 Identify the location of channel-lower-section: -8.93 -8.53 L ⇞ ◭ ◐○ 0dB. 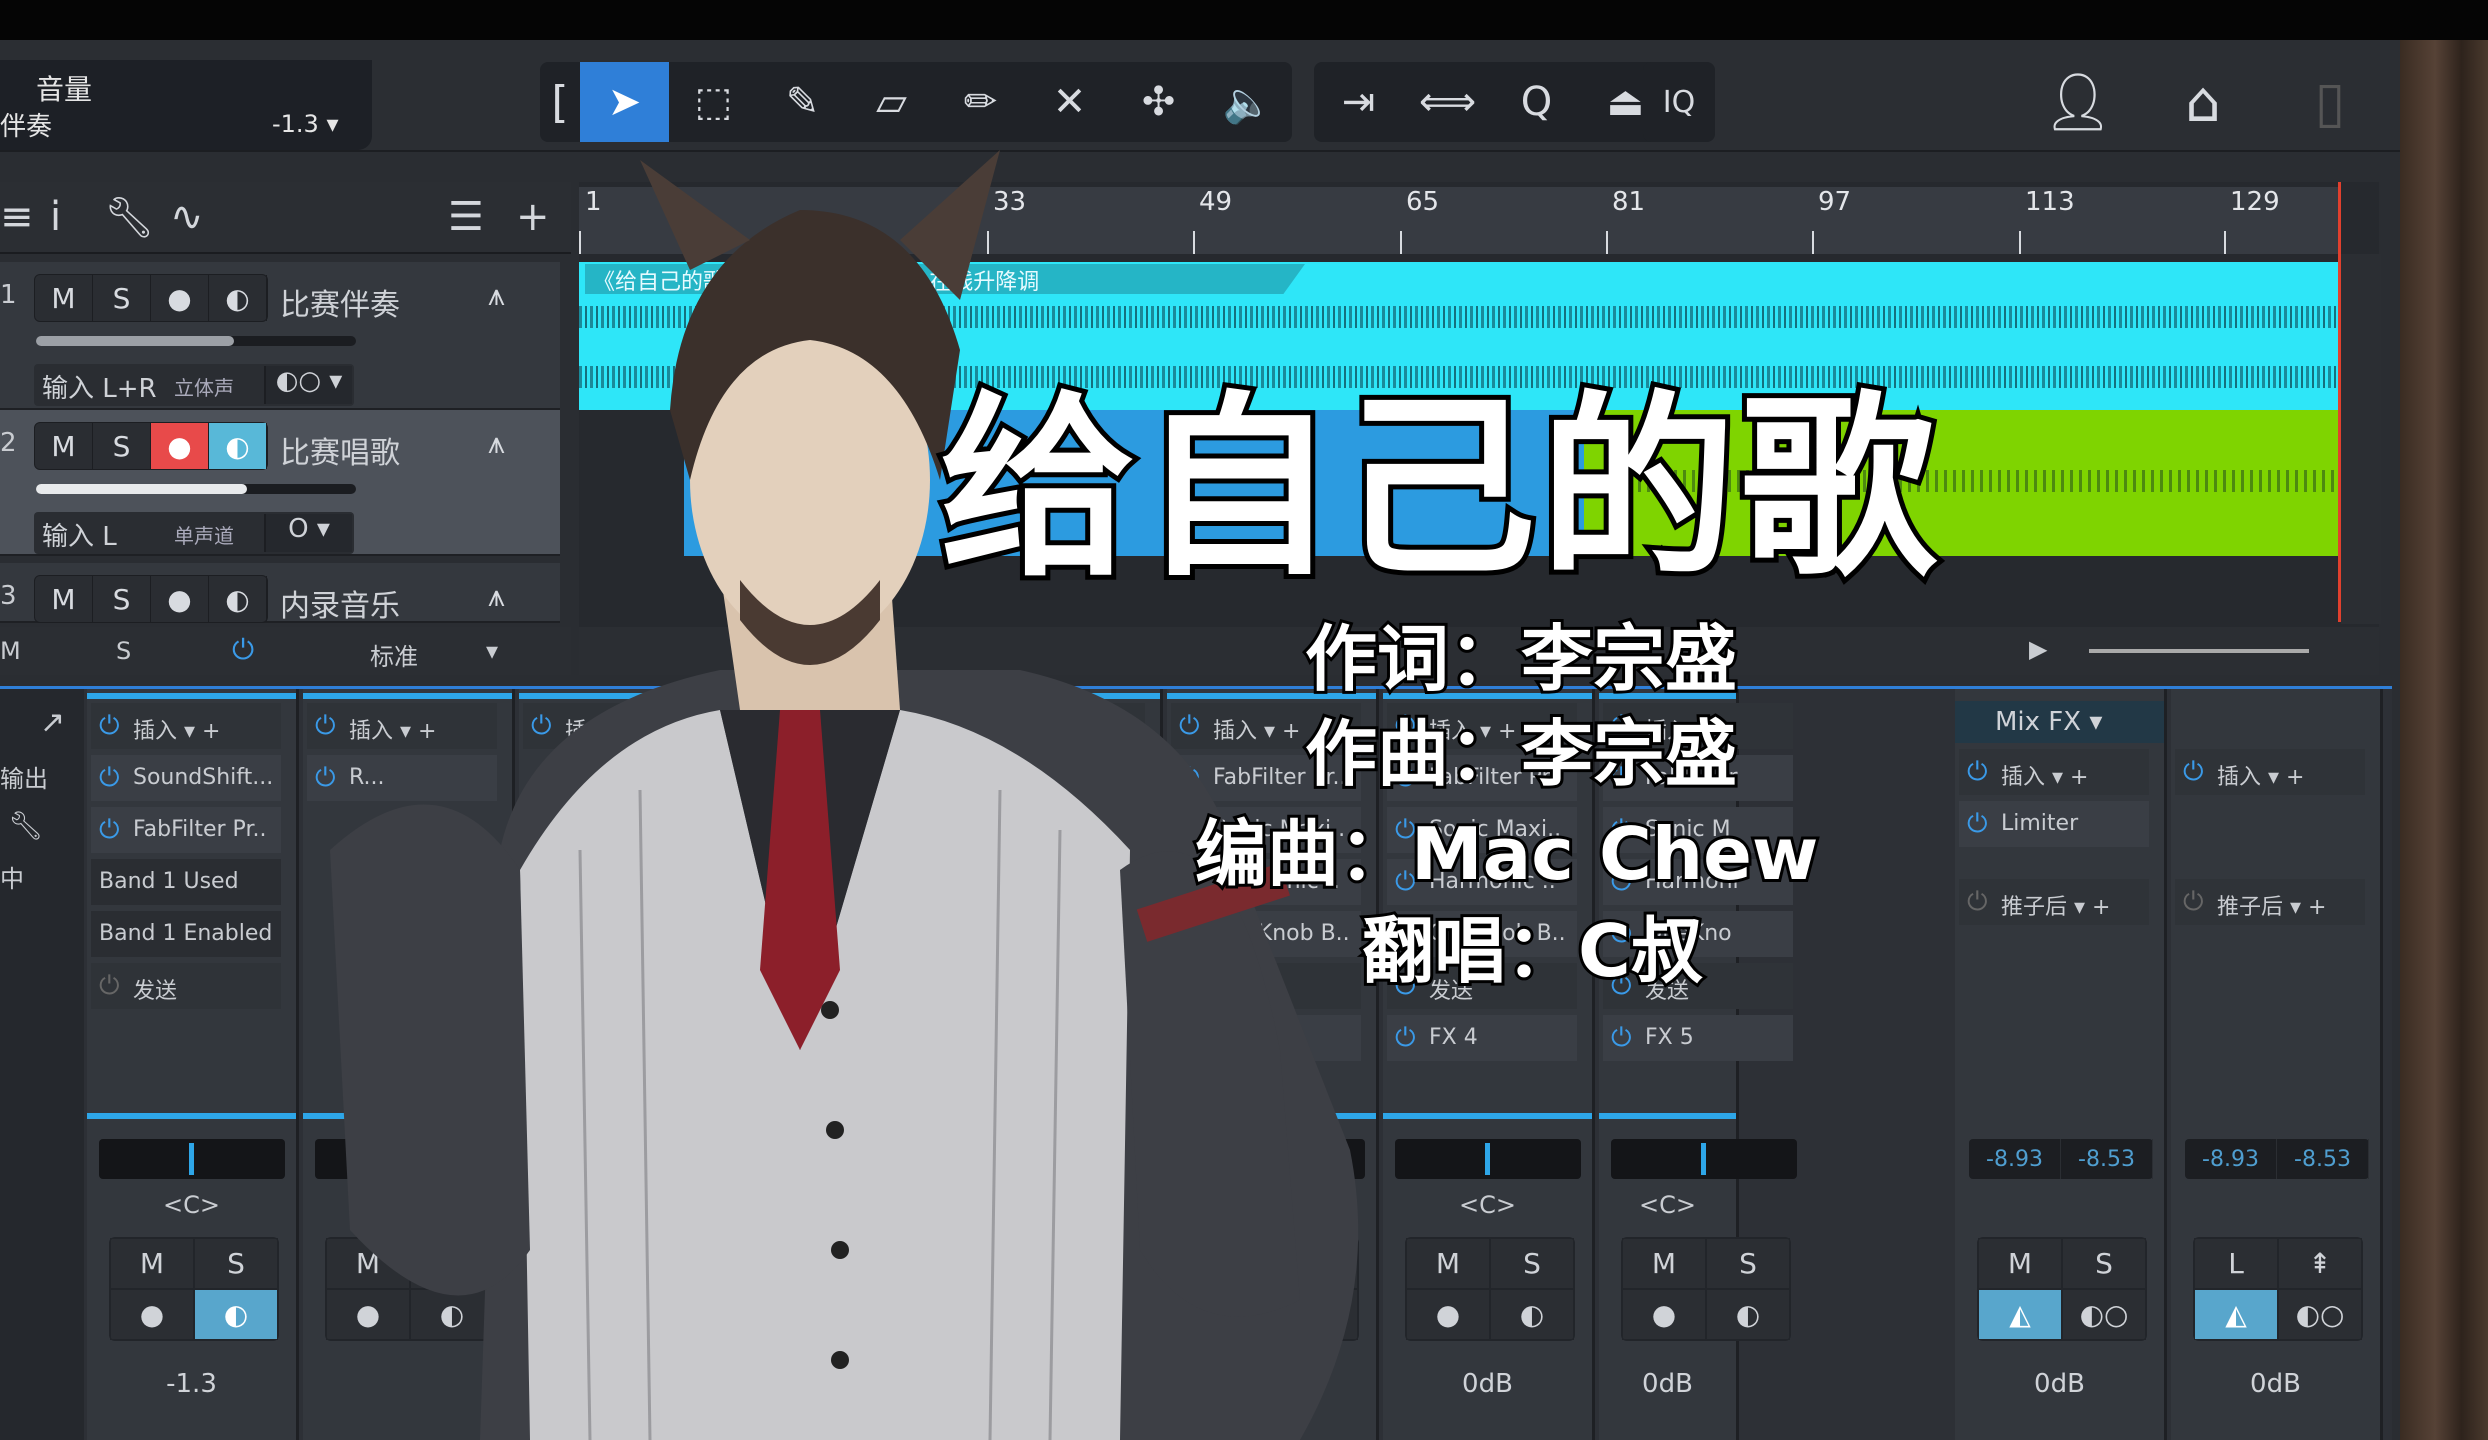
(2275, 1279).